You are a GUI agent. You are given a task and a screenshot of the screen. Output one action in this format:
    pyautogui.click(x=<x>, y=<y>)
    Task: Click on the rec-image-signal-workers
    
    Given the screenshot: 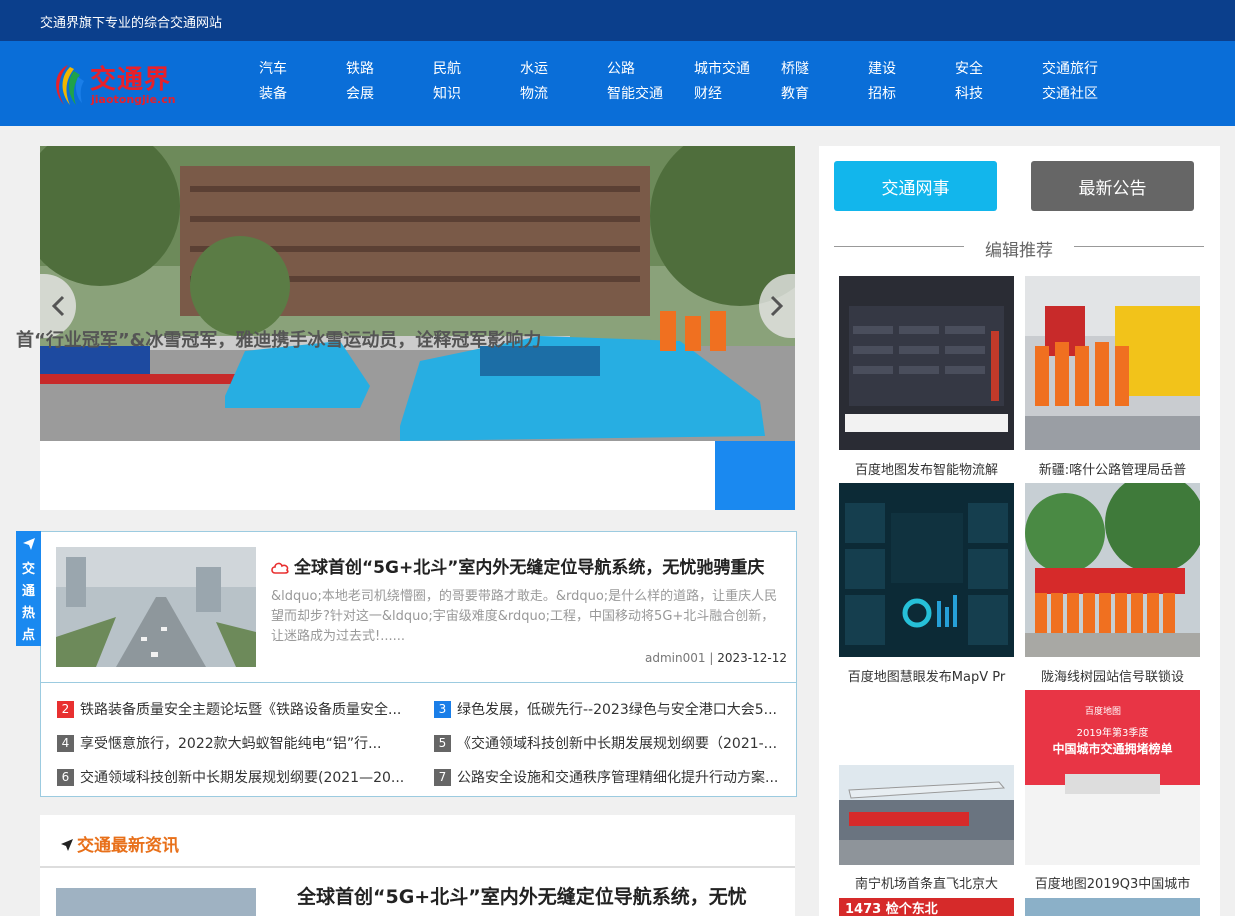 What is the action you would take?
    pyautogui.click(x=1112, y=570)
    